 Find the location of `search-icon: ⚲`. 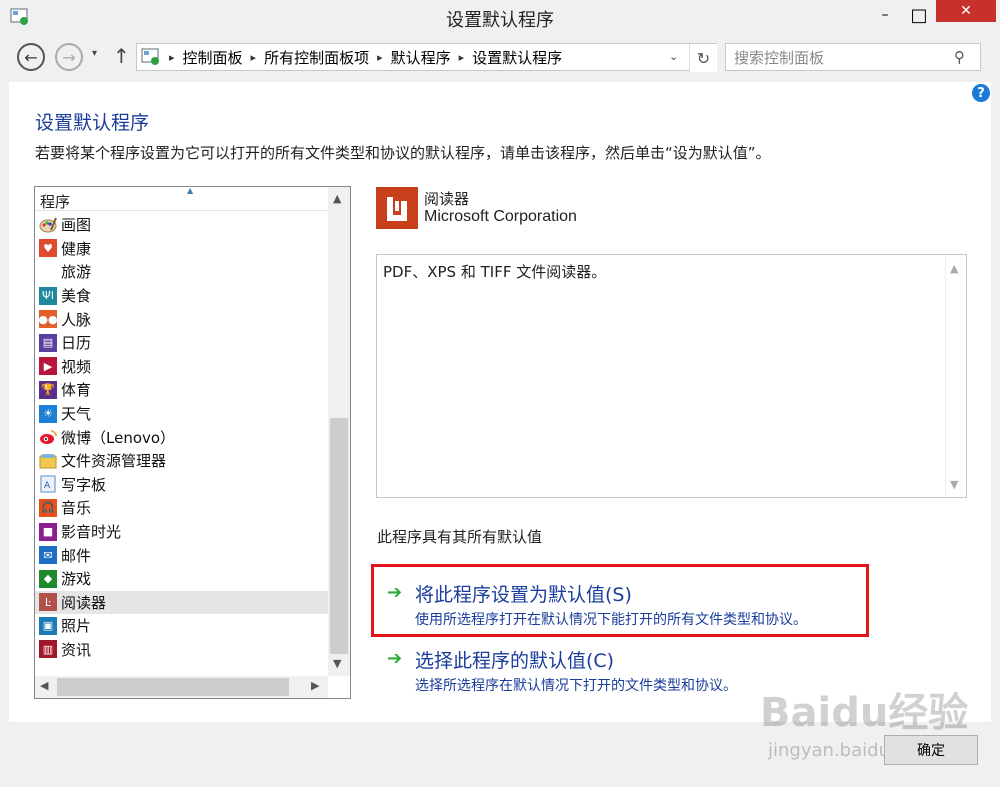

search-icon: ⚲ is located at coordinates (959, 57).